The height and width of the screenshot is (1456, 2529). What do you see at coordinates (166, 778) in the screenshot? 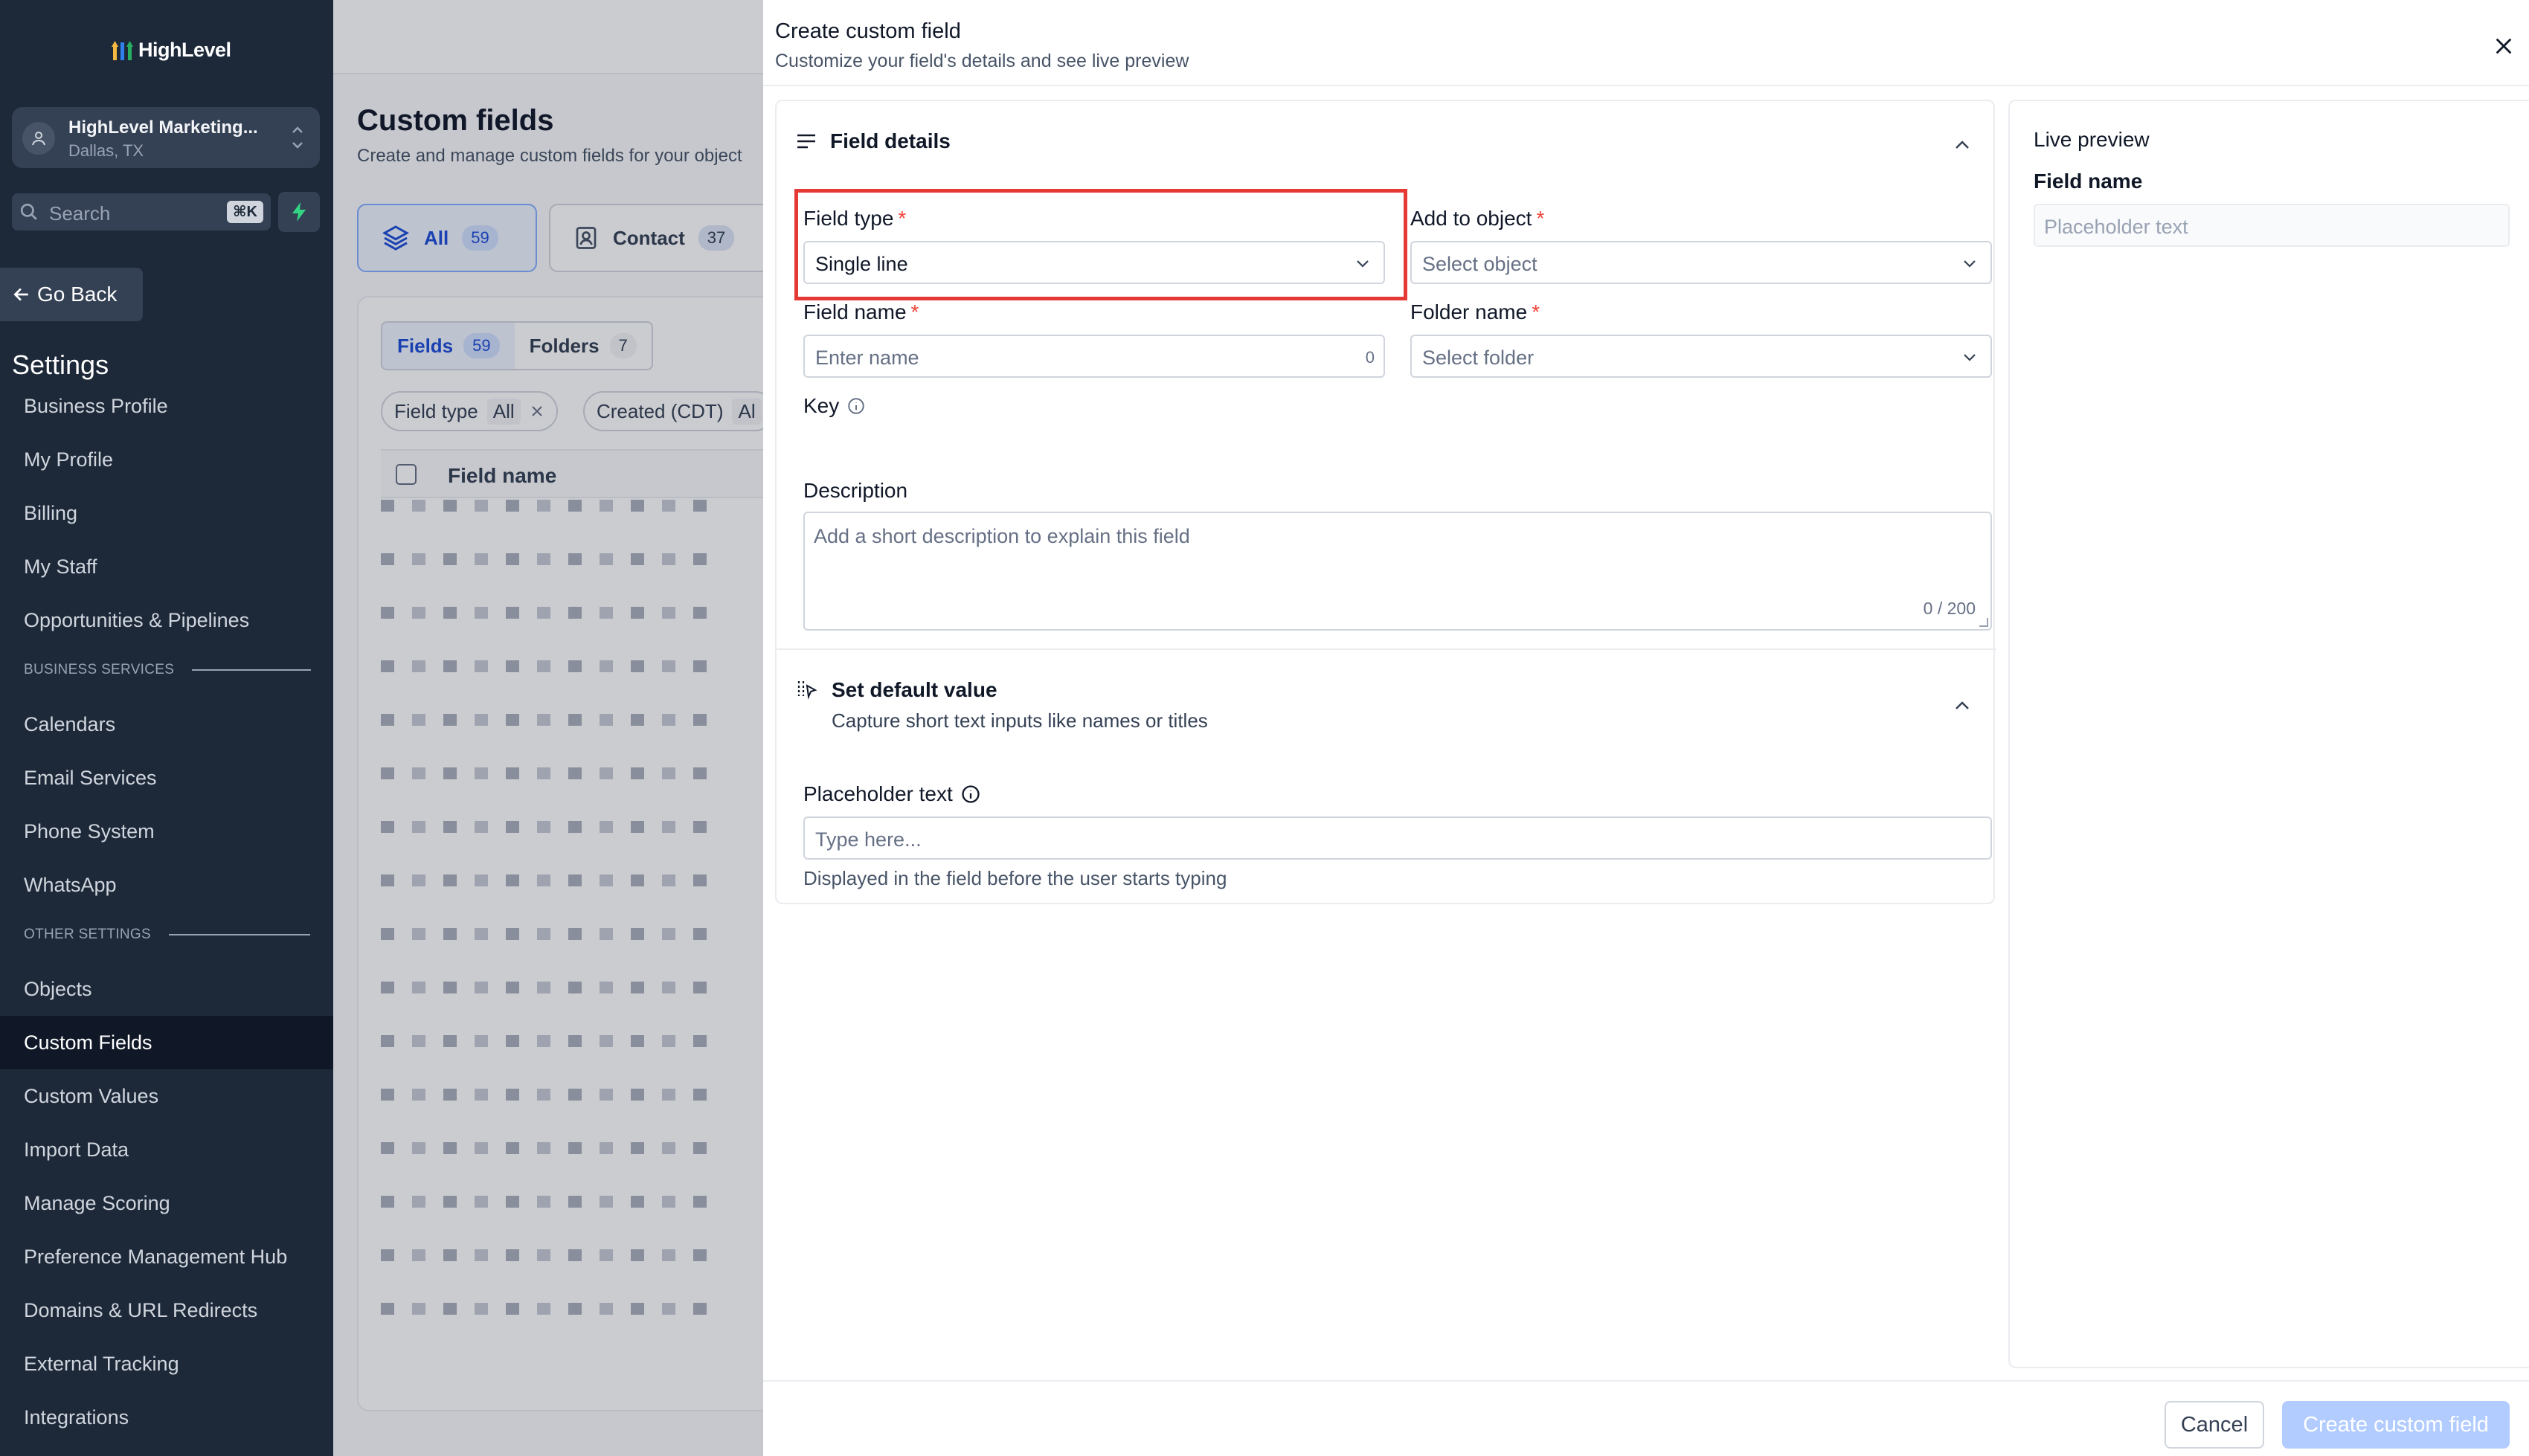
I see `sidebar-item-email-services: Email Services` at bounding box center [166, 778].